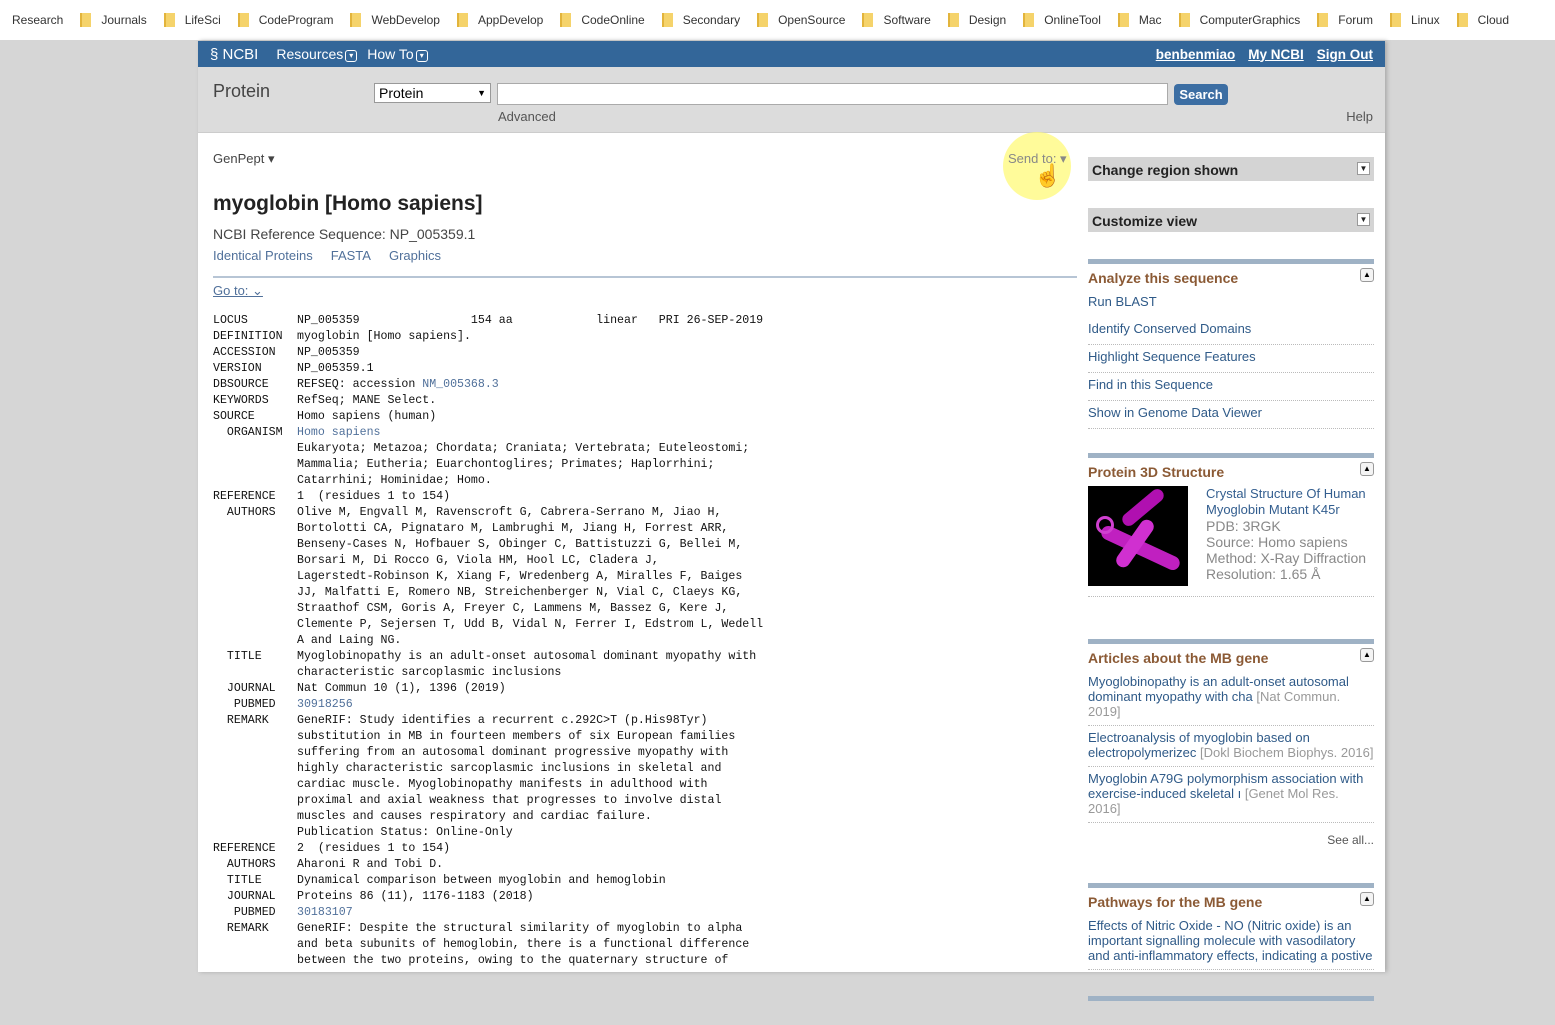  What do you see at coordinates (1231, 303) in the screenshot?
I see `analyze-item: Run BLAST` at bounding box center [1231, 303].